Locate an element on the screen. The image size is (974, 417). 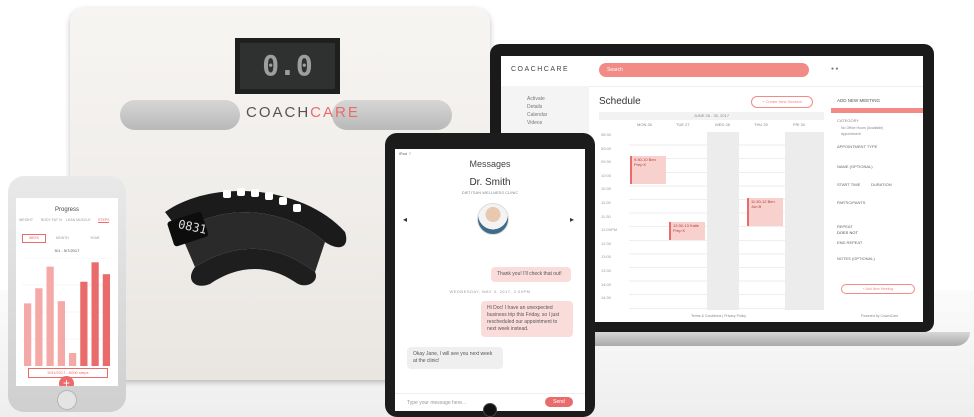
scale-display: 0.0 is located at coordinates (287, 66).